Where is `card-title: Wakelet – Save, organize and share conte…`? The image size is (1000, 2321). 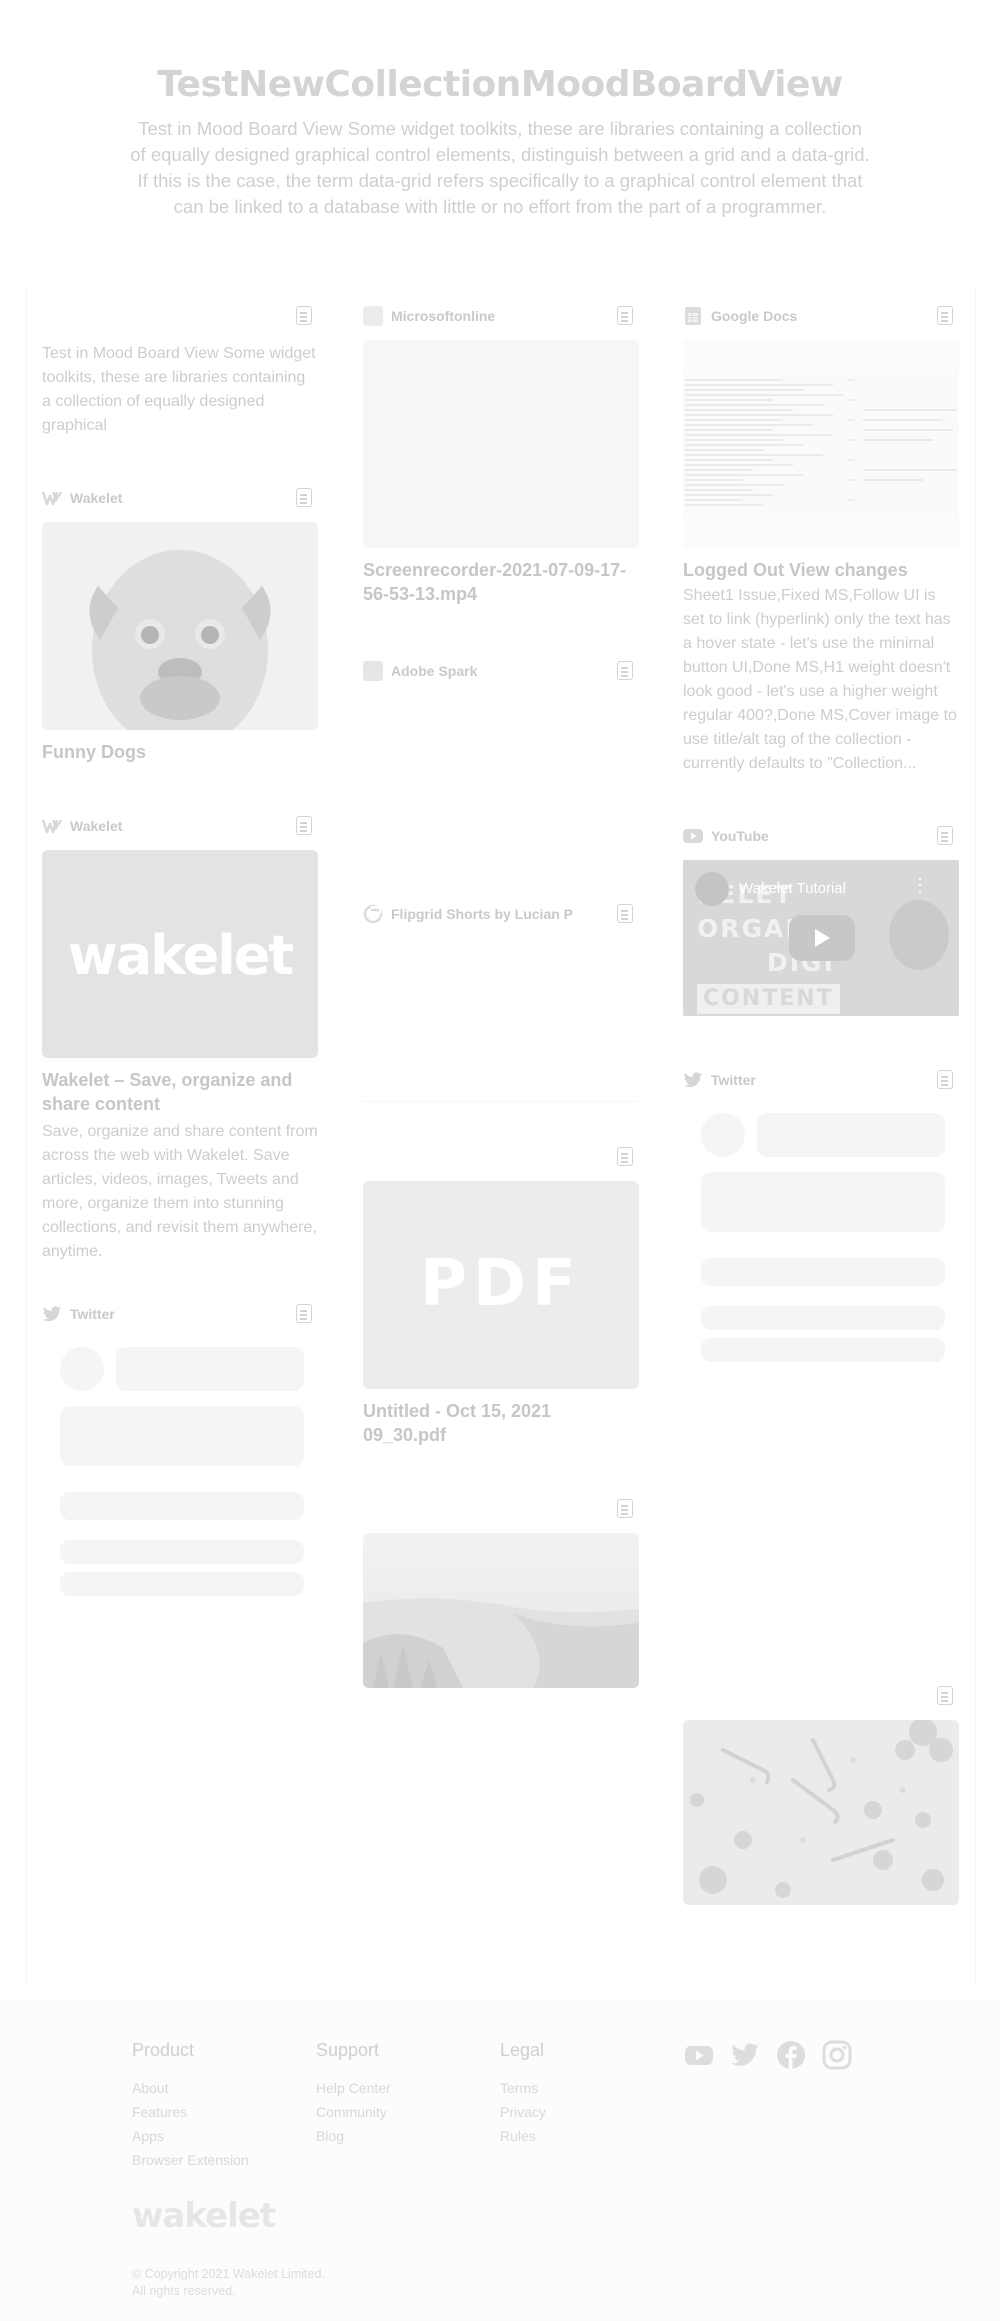 card-title: Wakelet – Save, organize and share conte… is located at coordinates (180, 1092).